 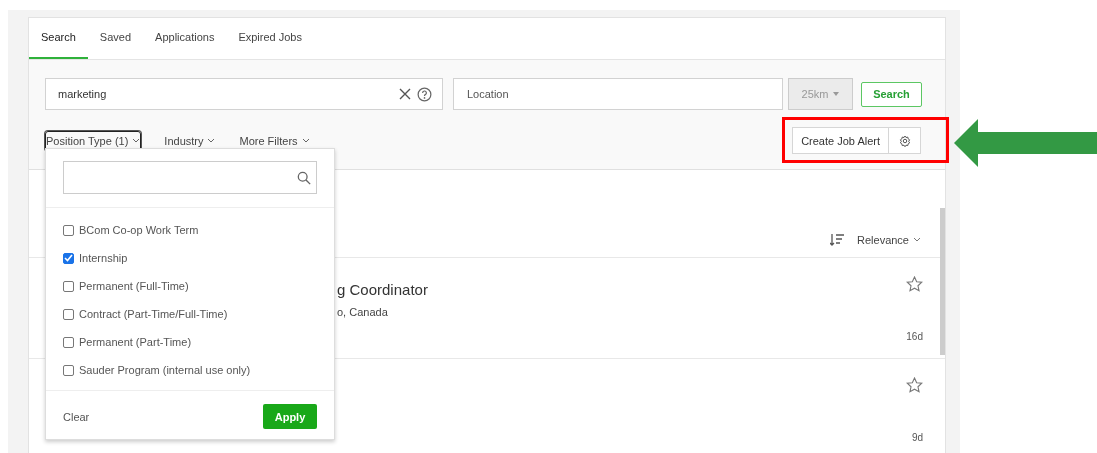 I want to click on location-field: Location, so click(x=618, y=94).